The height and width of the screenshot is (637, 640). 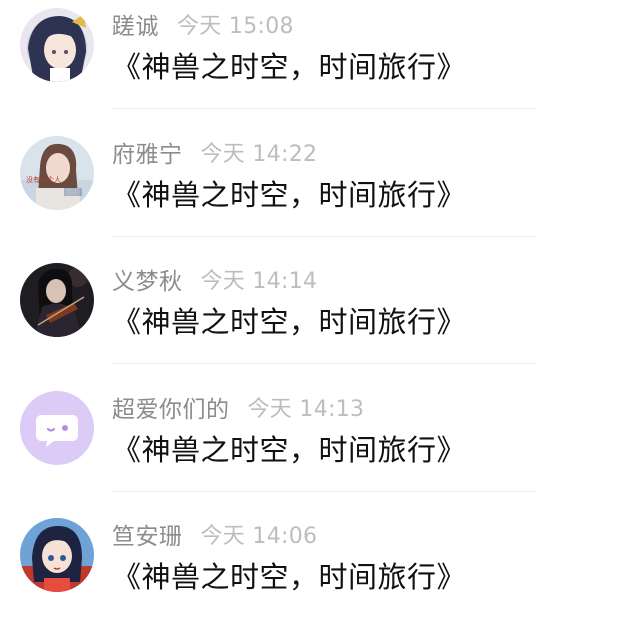 What do you see at coordinates (147, 534) in the screenshot?
I see `username: 笪安珊` at bounding box center [147, 534].